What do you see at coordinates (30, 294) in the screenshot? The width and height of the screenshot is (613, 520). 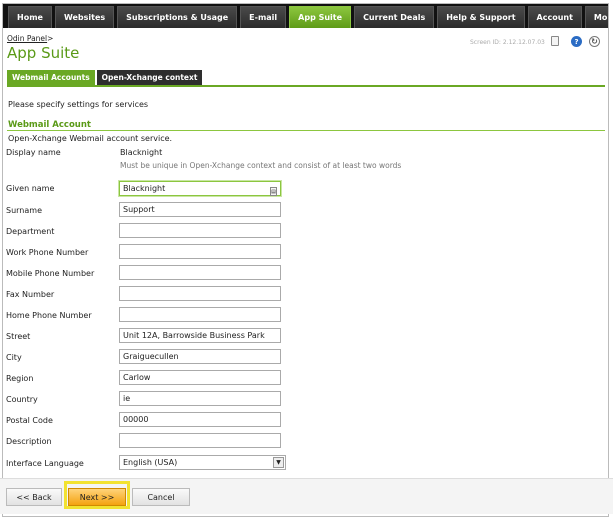 I see `fax-number-label: Fax Number` at bounding box center [30, 294].